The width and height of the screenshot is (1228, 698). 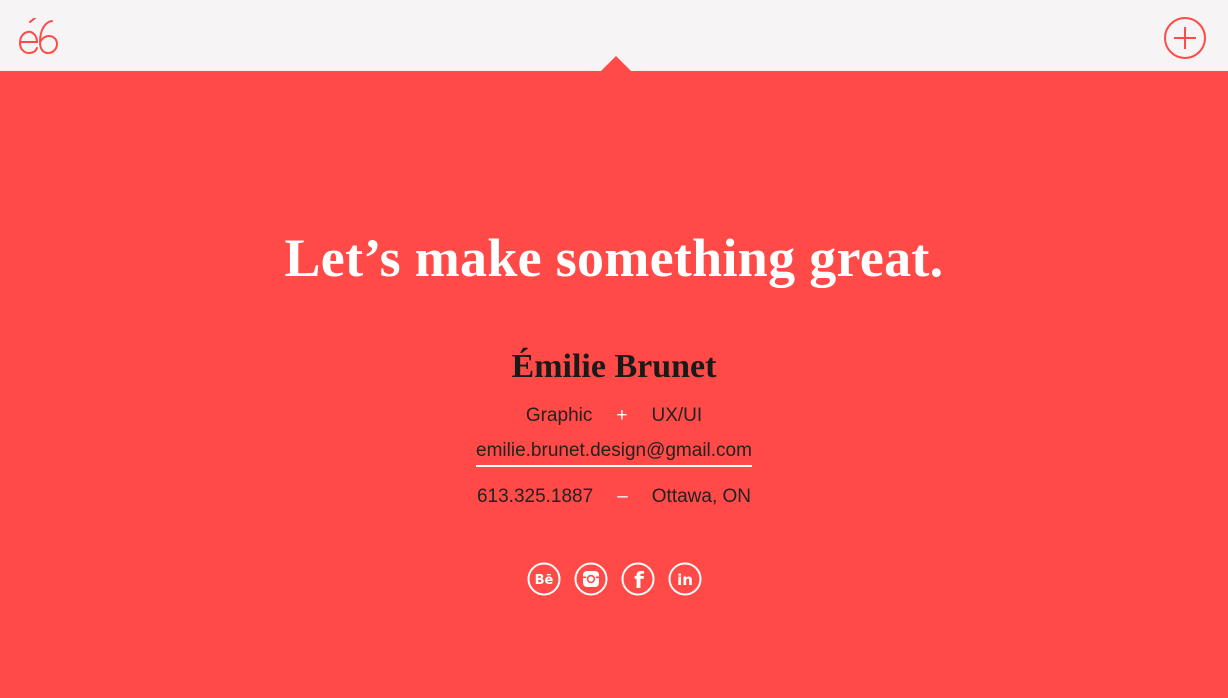 I want to click on linkedin-icon: in, so click(x=685, y=579).